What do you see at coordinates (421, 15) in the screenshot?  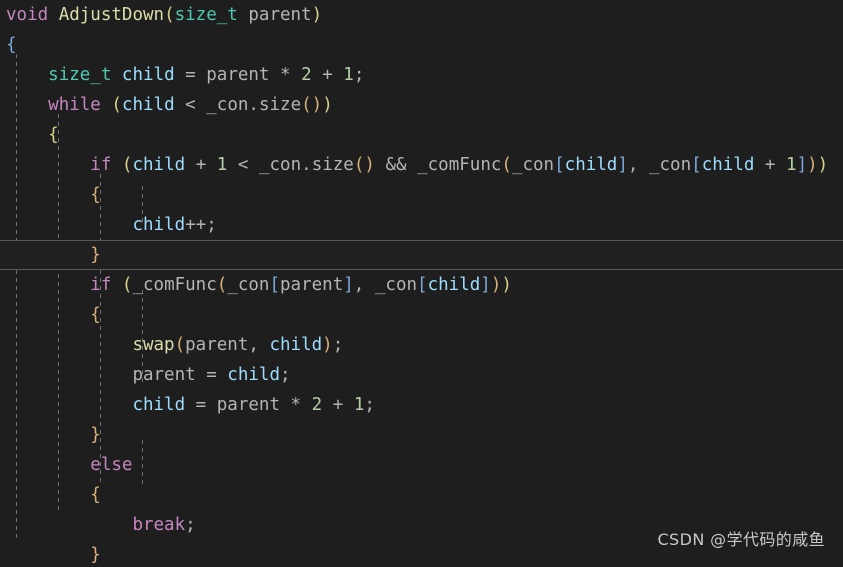 I see `code-line-1: void AdjustDown(size_t parent)` at bounding box center [421, 15].